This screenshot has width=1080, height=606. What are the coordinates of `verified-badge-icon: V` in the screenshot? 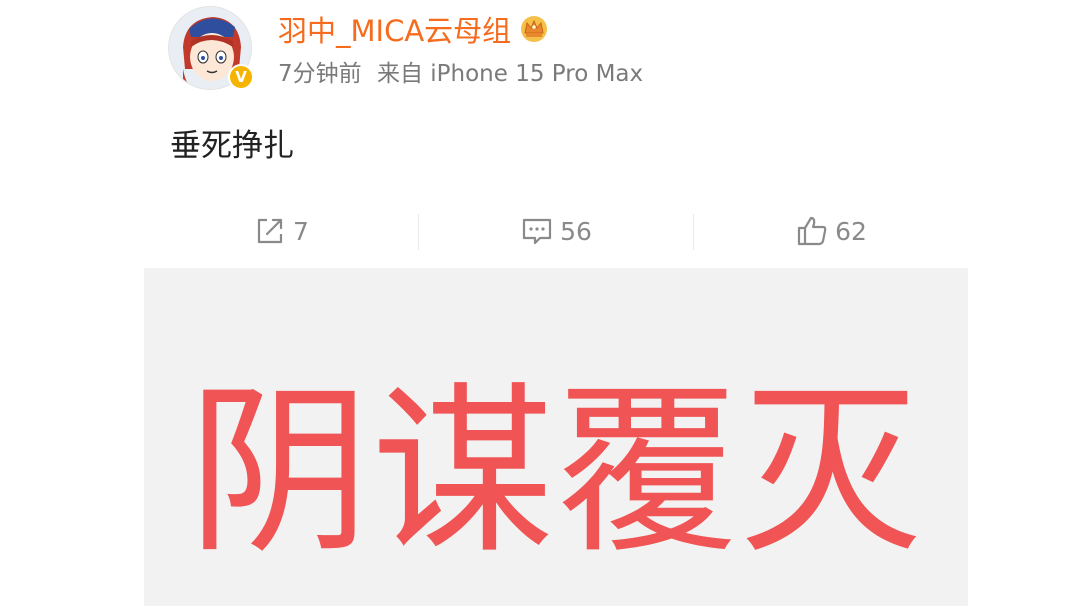 It's located at (241, 77).